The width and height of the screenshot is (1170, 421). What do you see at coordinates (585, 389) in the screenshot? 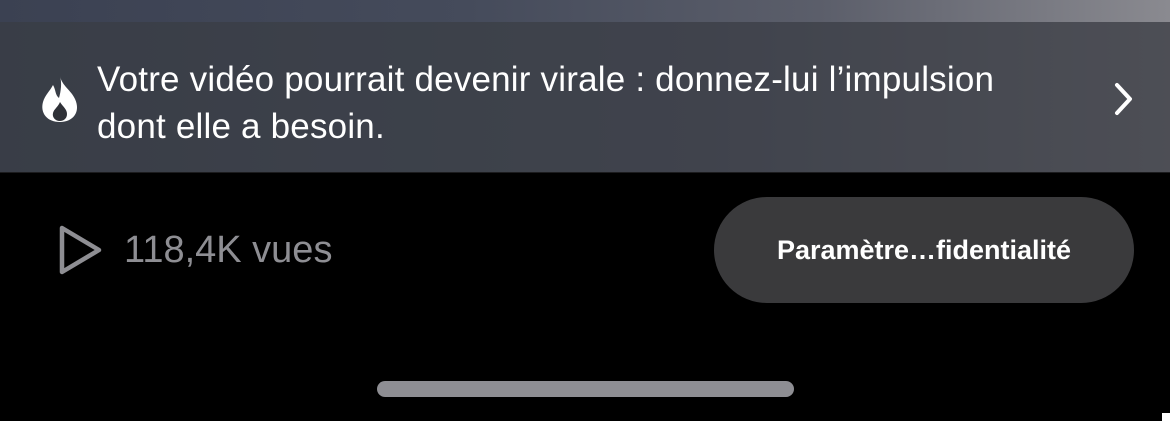
I see `home-indicator` at bounding box center [585, 389].